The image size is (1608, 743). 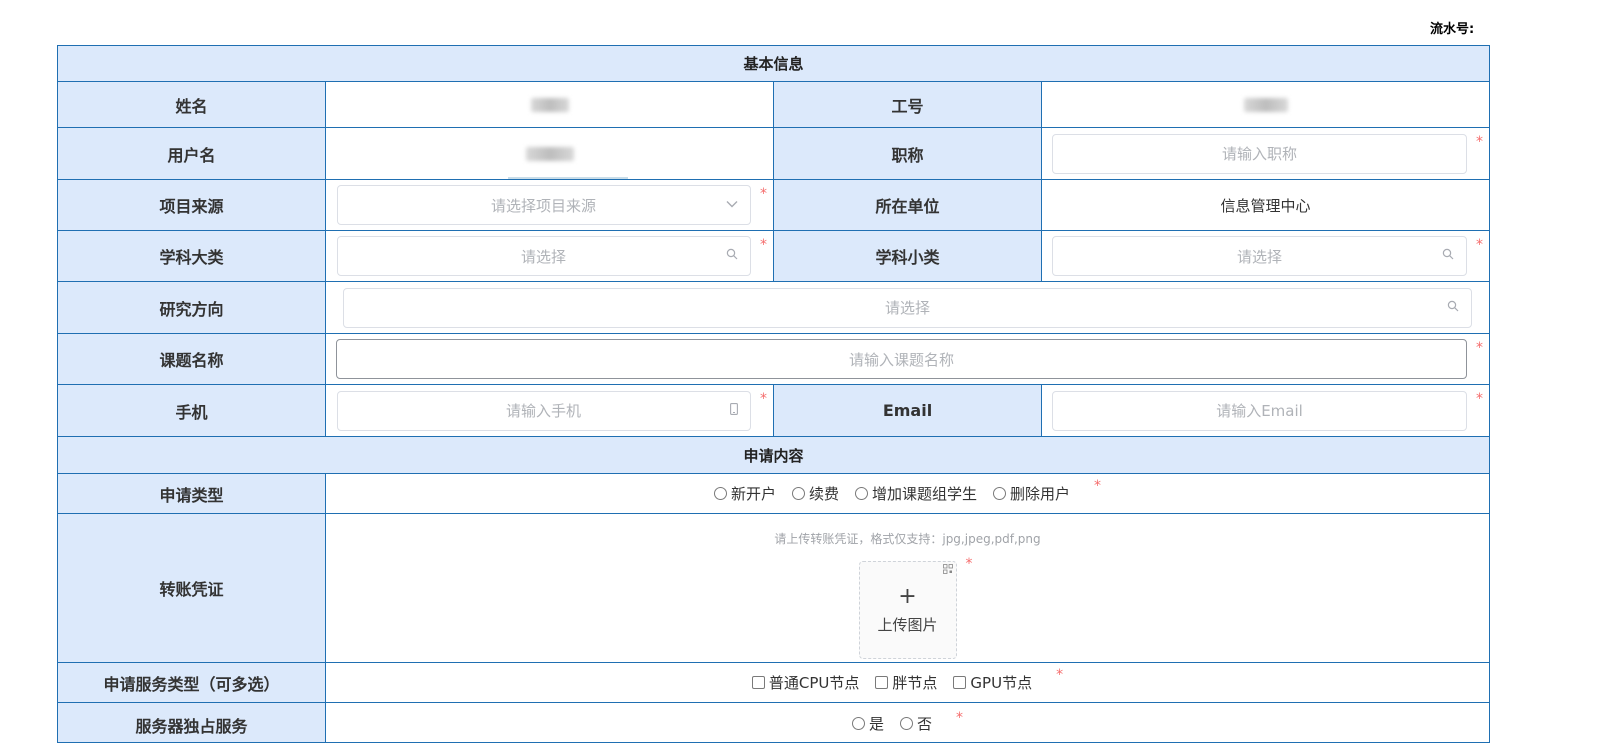 What do you see at coordinates (192, 410) in the screenshot?
I see `phone-label: 手机` at bounding box center [192, 410].